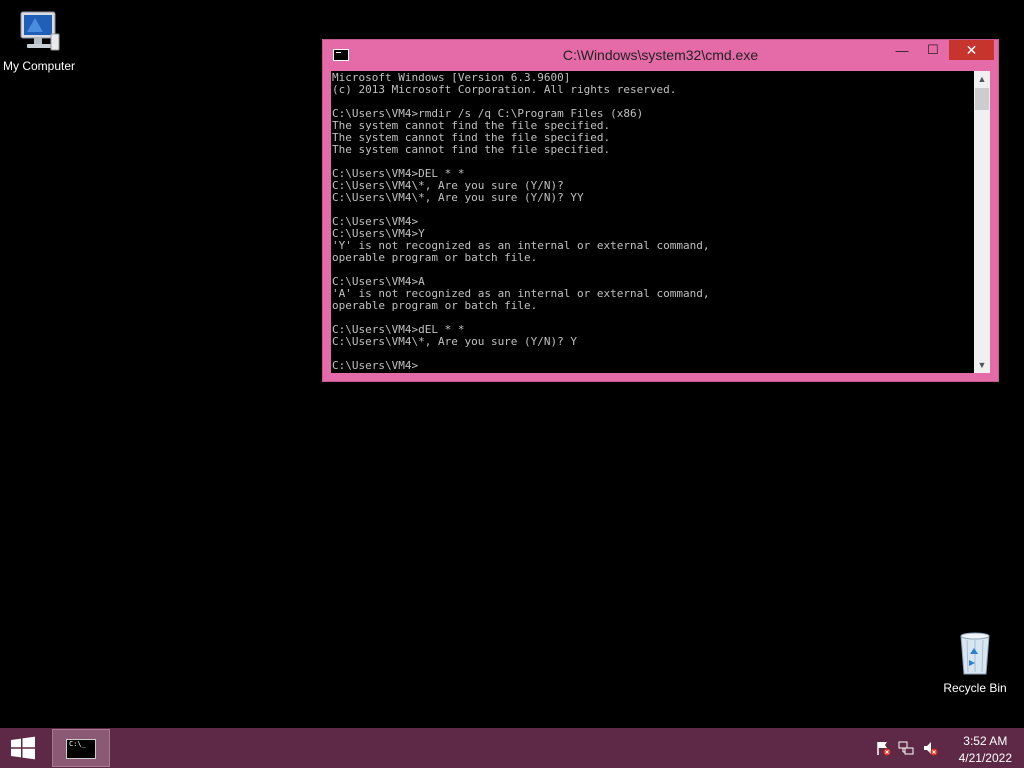  What do you see at coordinates (458, 197) in the screenshot?
I see `console-line: C:\Users\VM4\*, Are you sure (Y/N)? YY` at bounding box center [458, 197].